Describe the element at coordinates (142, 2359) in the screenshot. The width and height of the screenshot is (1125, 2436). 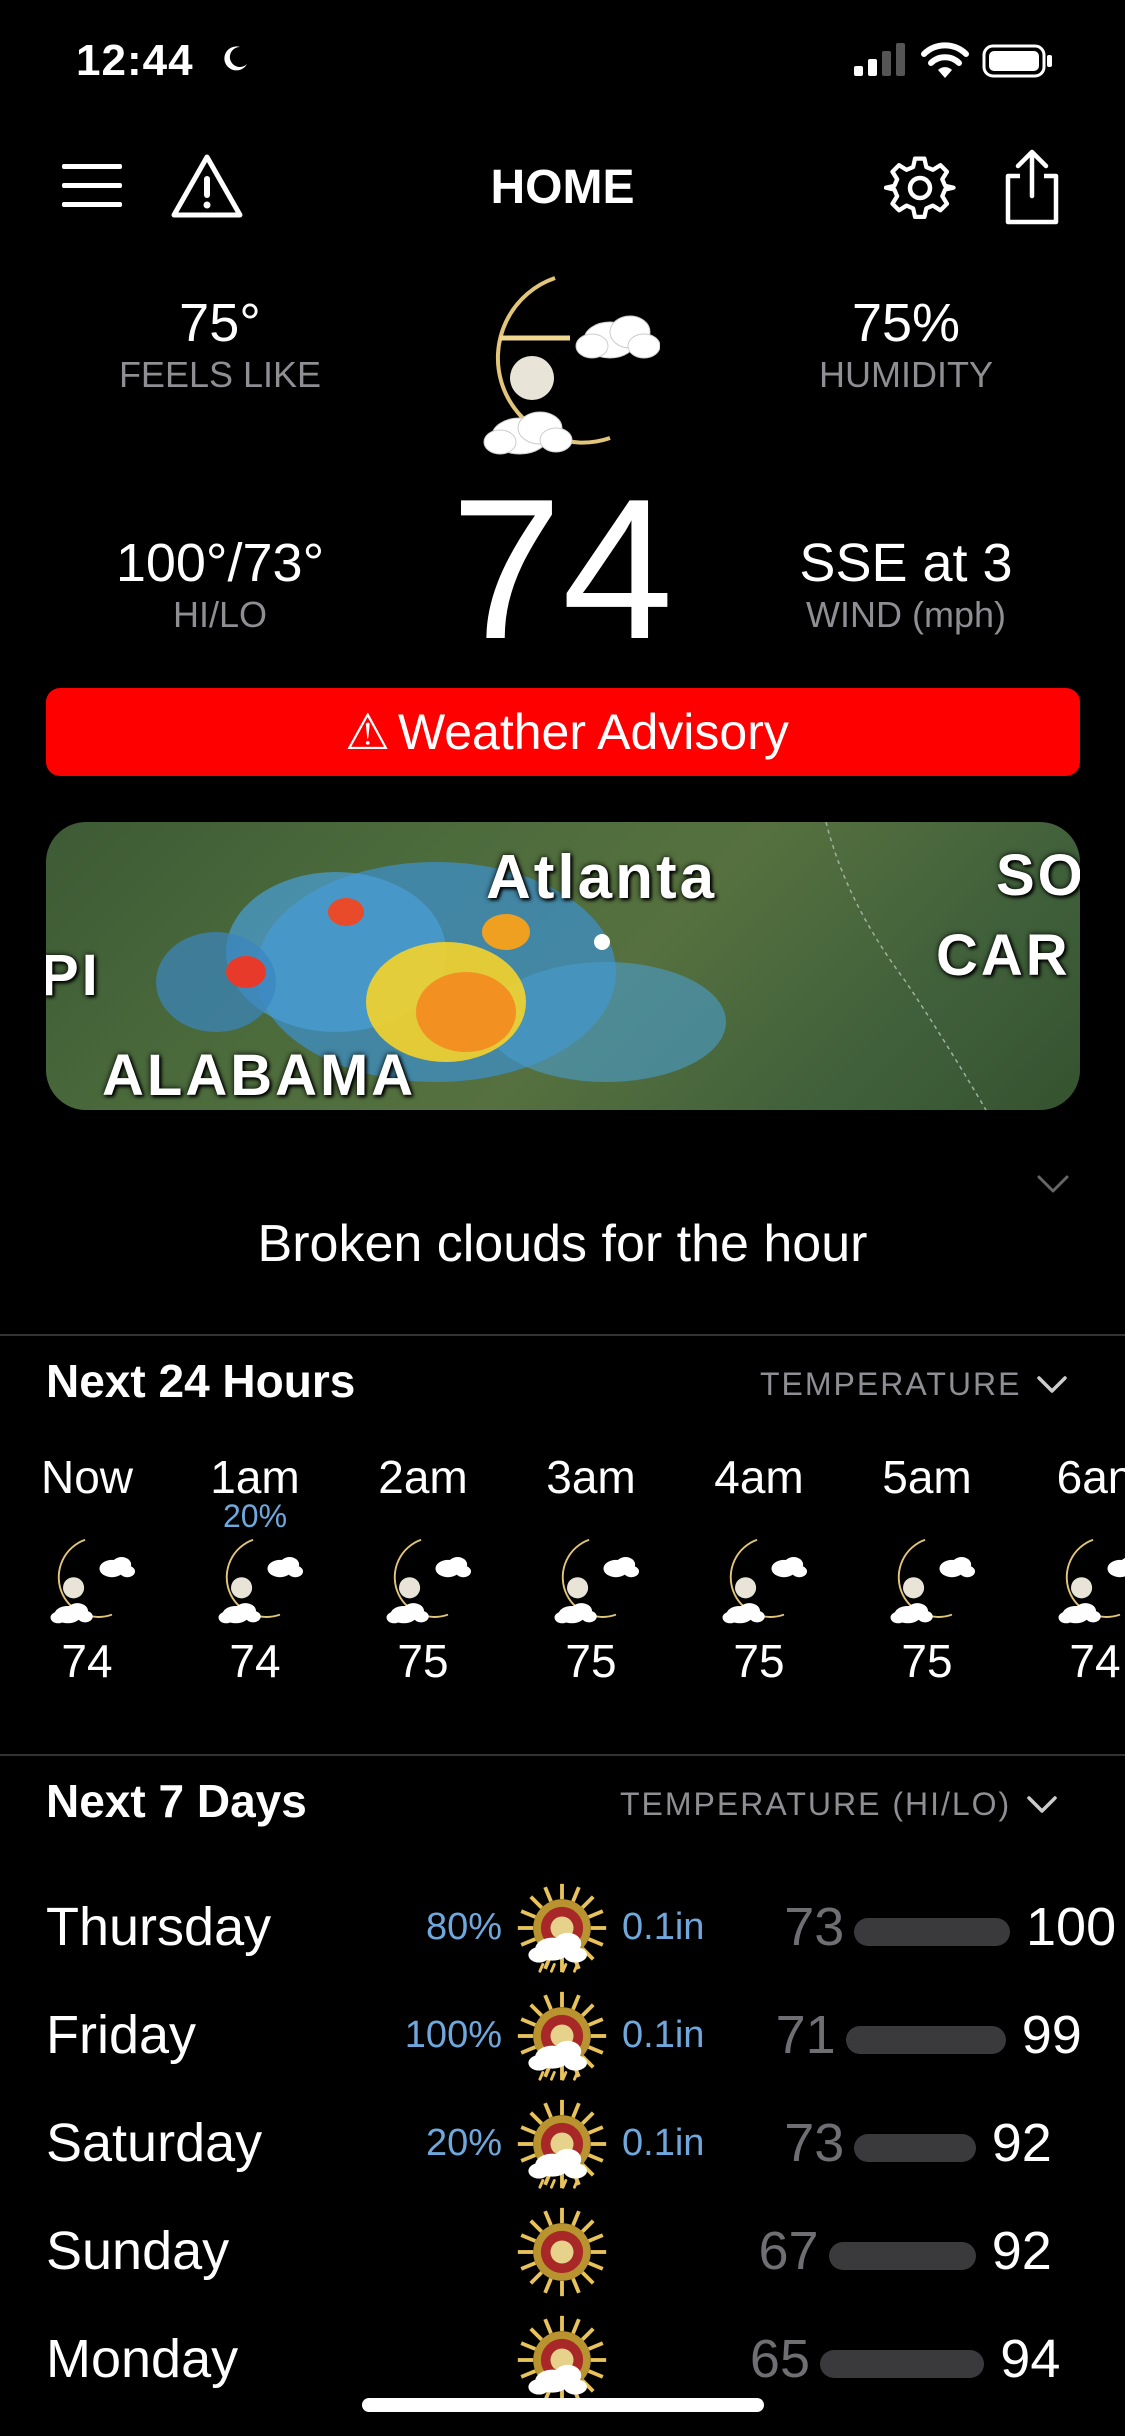
I see `day-name: Monday` at that location.